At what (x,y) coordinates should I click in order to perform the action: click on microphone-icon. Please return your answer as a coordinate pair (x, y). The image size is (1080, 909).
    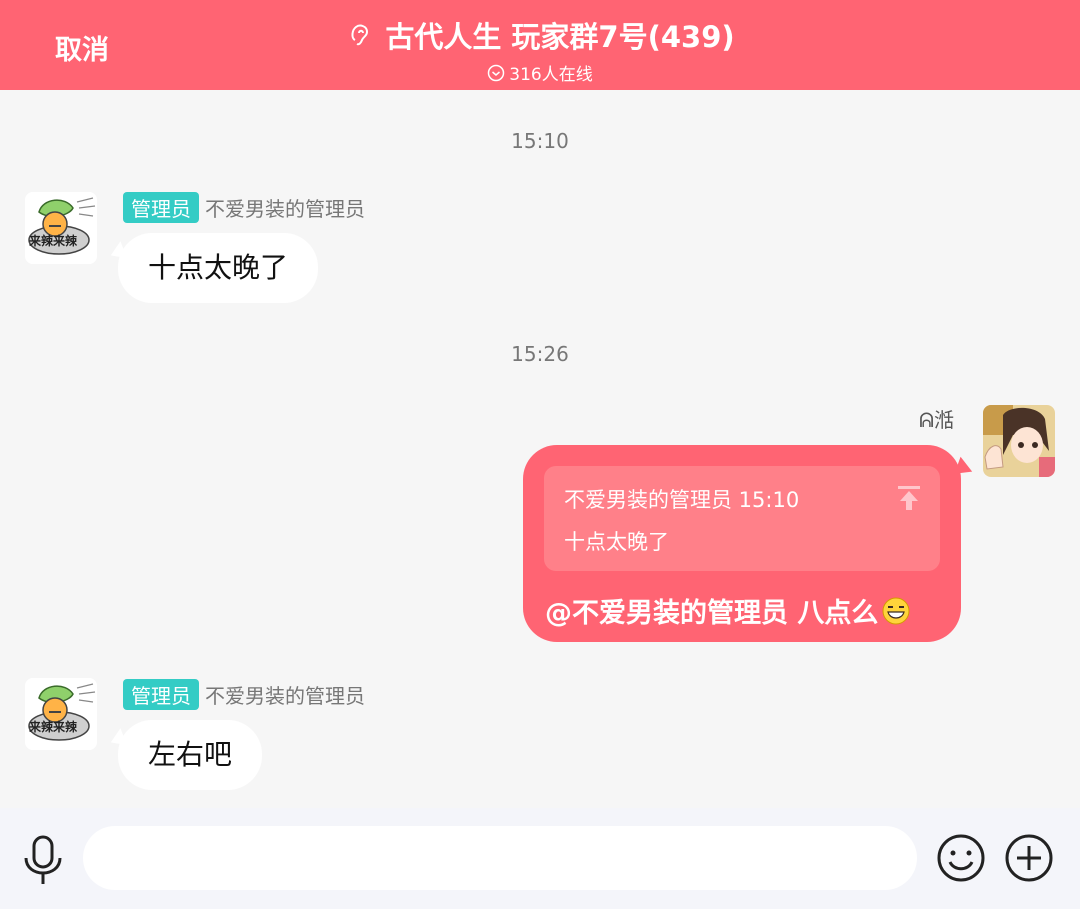
    Looking at the image, I should click on (43, 860).